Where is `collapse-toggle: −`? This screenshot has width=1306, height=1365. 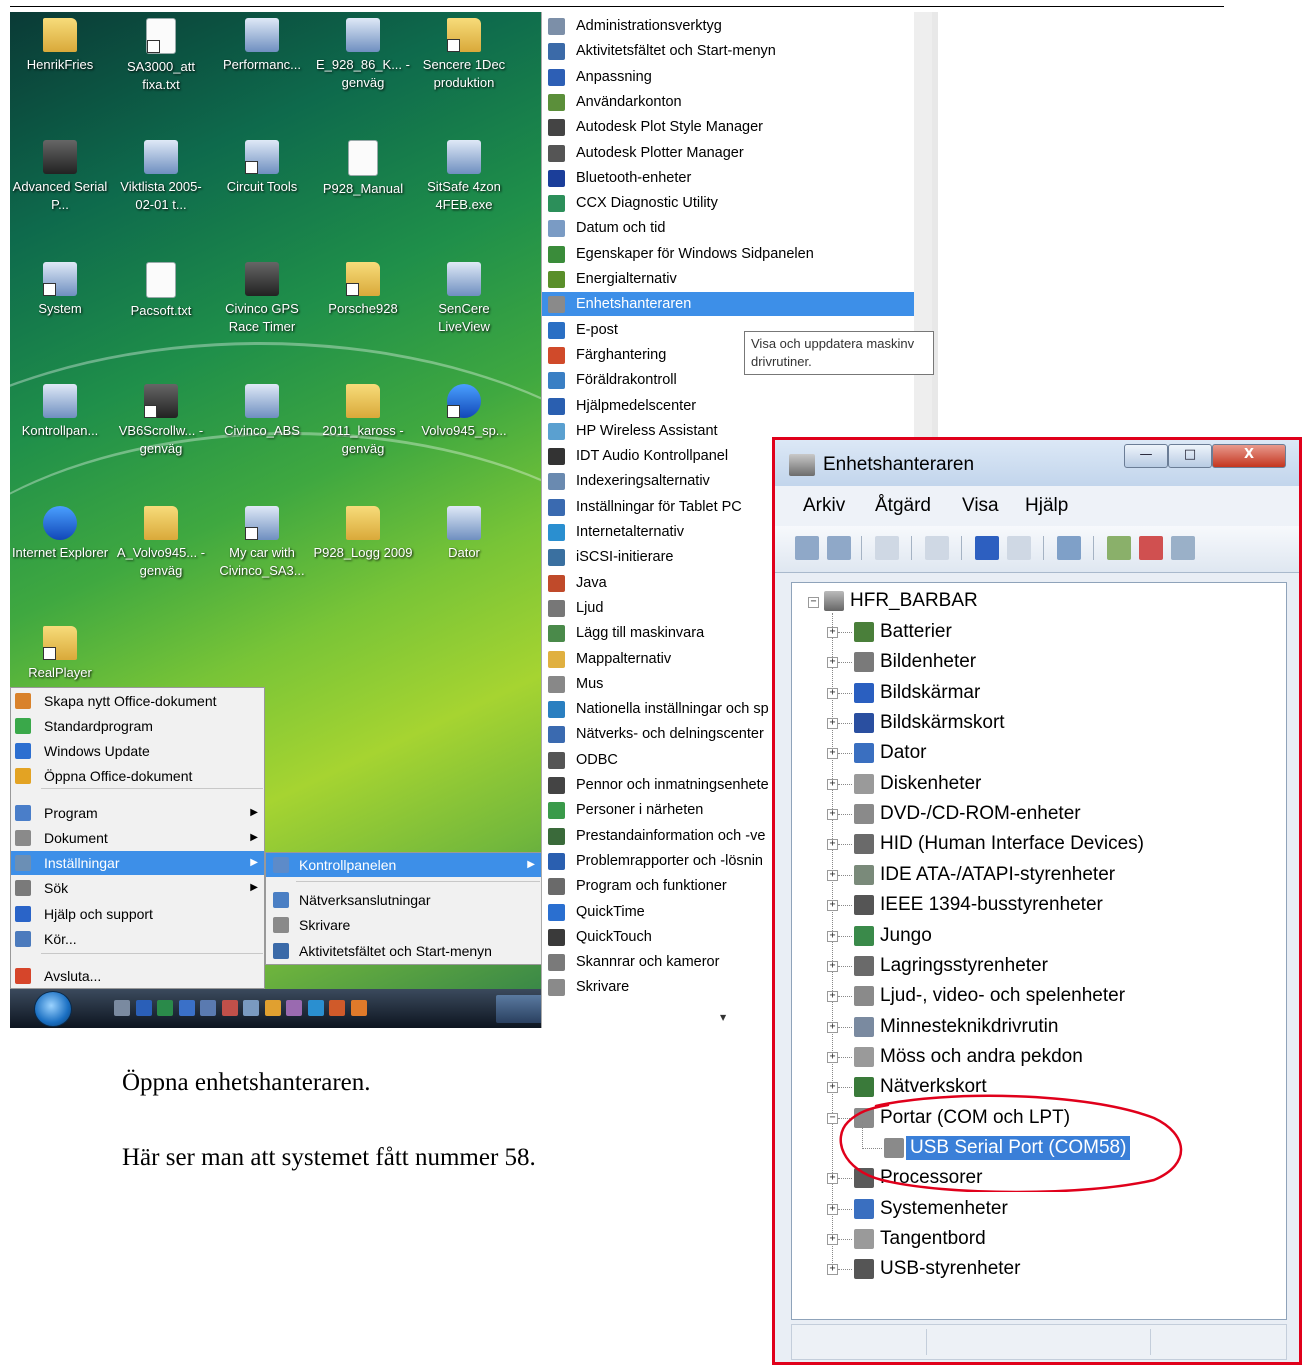 collapse-toggle: − is located at coordinates (813, 602).